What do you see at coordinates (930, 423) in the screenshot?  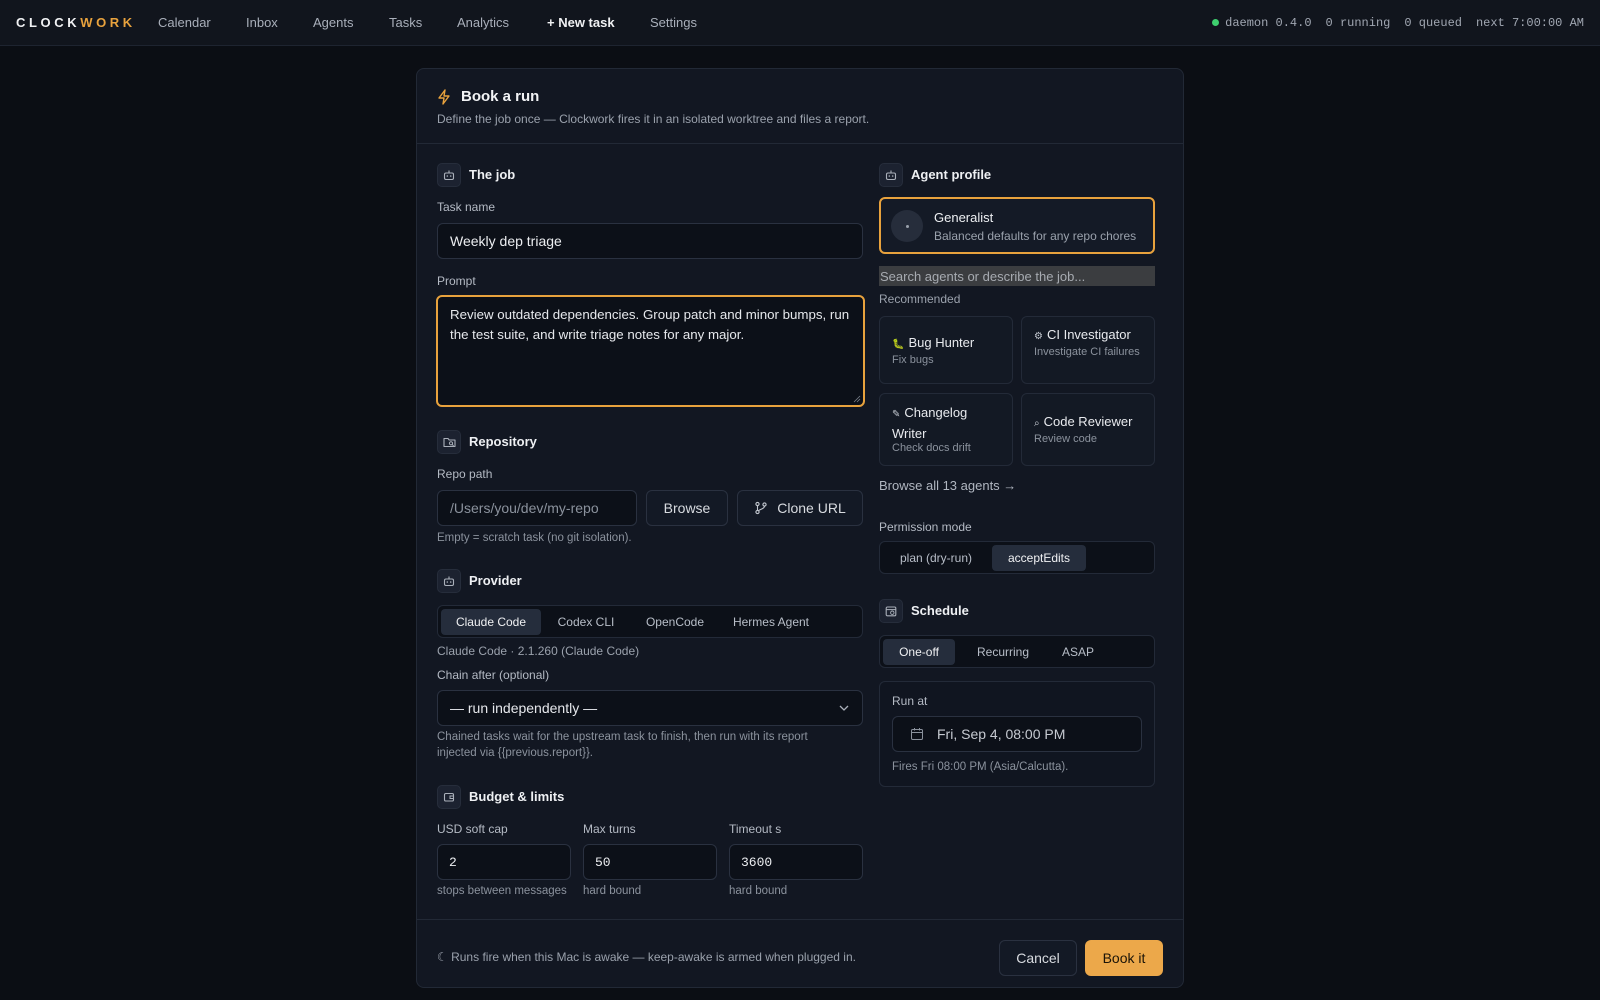 I see `agent-card-name: Changelog Writer` at bounding box center [930, 423].